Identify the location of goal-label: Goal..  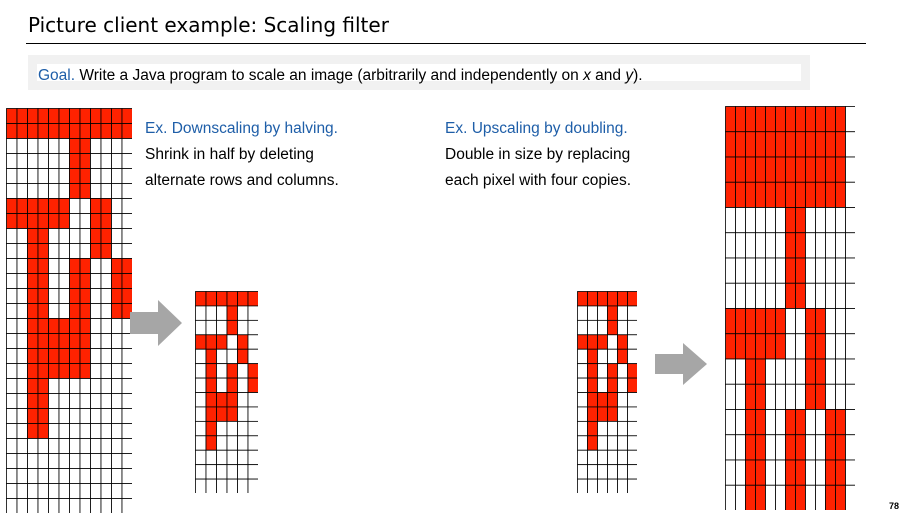
(57, 75).